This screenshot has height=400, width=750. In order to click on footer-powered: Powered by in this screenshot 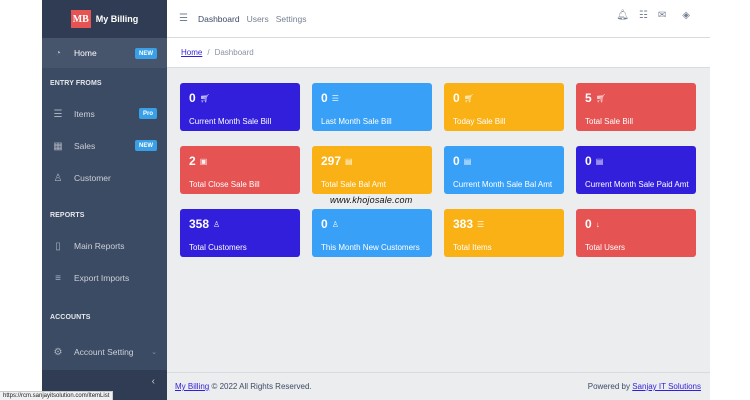, I will do `click(608, 386)`.